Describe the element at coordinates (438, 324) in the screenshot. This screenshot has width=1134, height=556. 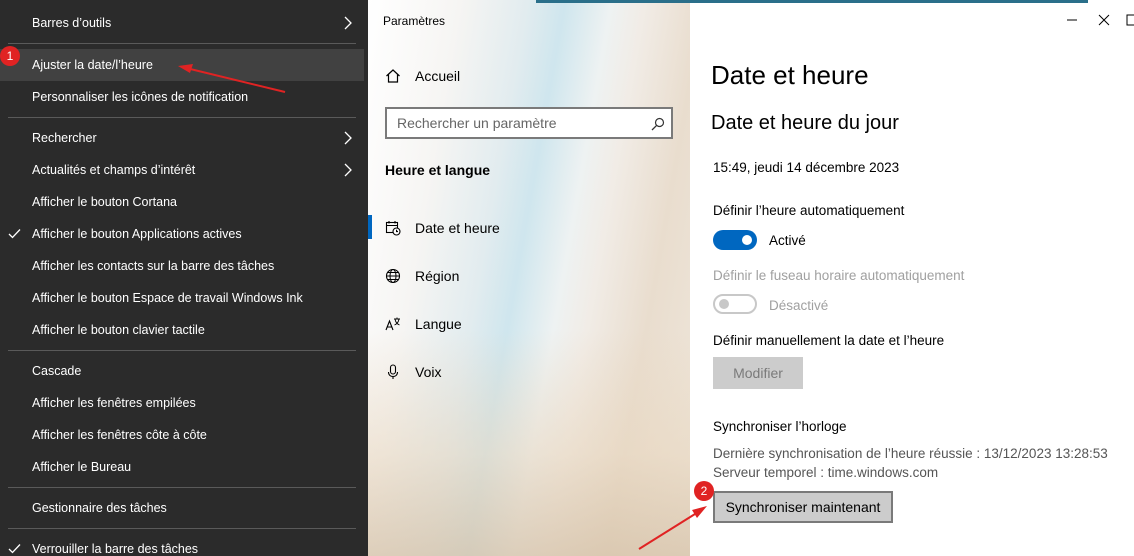
I see `nav-item-label: Langue` at that location.